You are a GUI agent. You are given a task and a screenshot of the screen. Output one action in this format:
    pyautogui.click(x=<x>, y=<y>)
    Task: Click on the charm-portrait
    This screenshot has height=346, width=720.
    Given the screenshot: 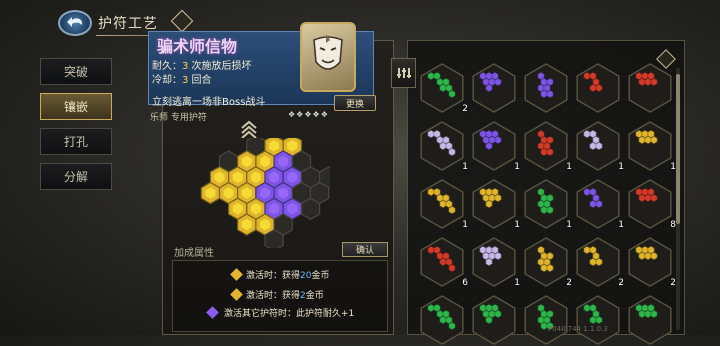 What is the action you would take?
    pyautogui.click(x=328, y=57)
    